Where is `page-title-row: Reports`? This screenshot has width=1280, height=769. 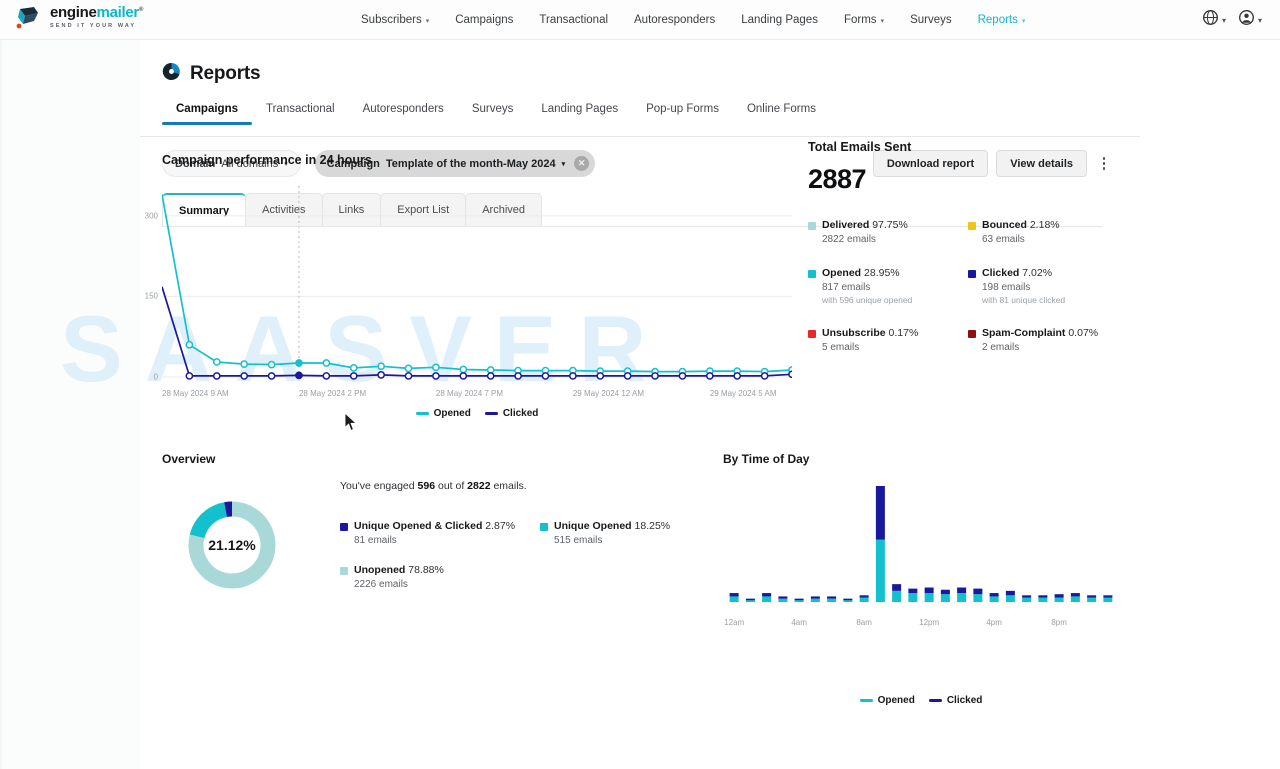
page-title-row: Reports is located at coordinates (211, 74).